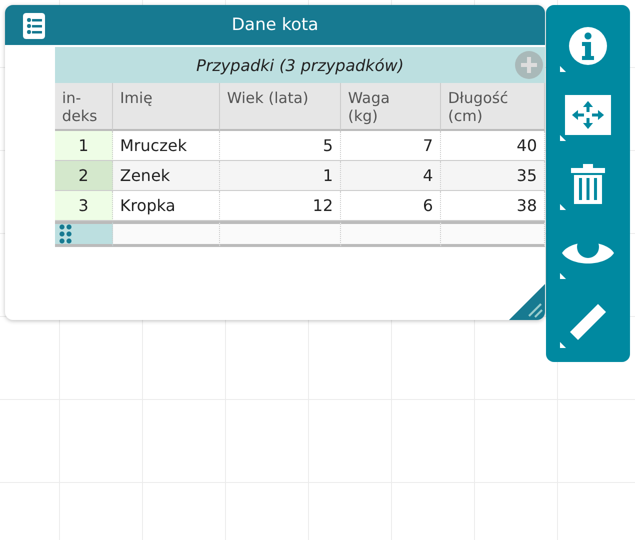 The width and height of the screenshot is (635, 540). I want to click on column-header: Waga (kg), so click(391, 107).